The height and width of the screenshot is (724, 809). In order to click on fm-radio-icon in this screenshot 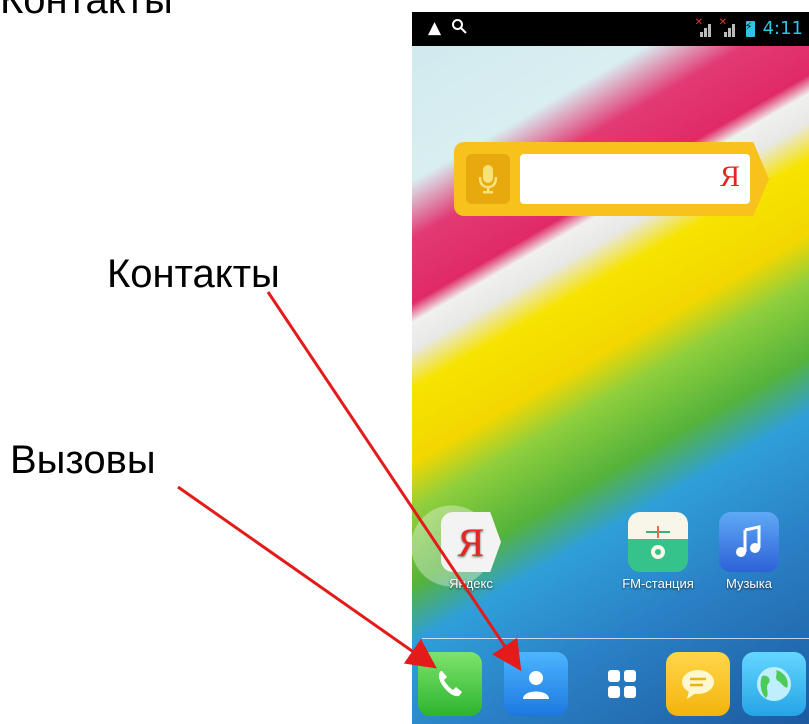, I will do `click(658, 542)`.